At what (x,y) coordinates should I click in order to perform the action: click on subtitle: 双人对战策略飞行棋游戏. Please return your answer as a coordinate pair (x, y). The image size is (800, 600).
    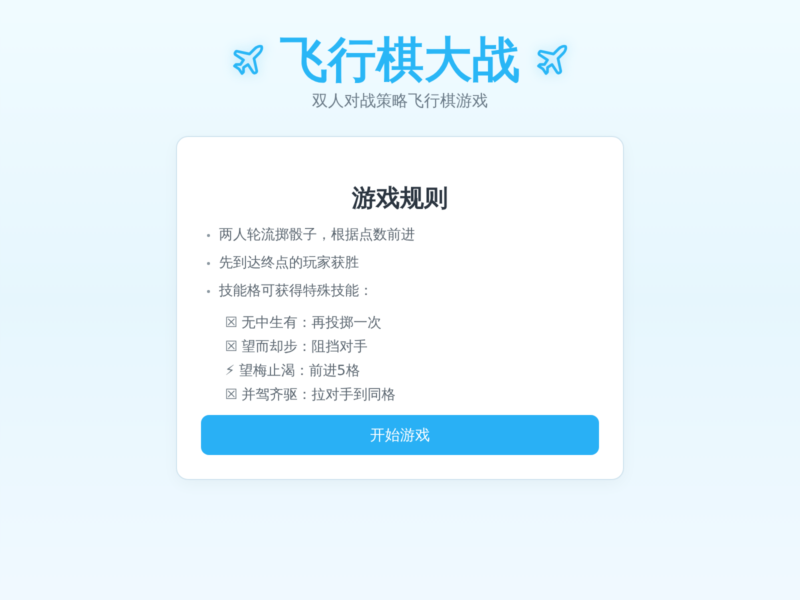
    Looking at the image, I should click on (400, 101).